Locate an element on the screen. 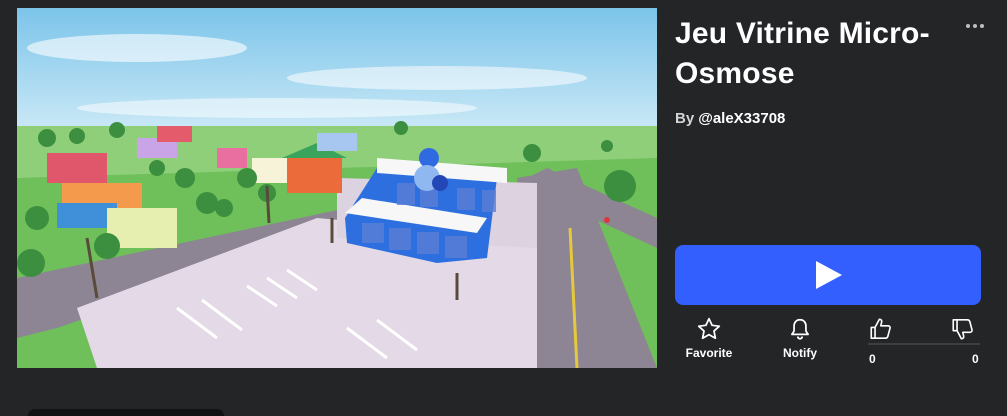  favorite-button: Favorite is located at coordinates (709, 338).